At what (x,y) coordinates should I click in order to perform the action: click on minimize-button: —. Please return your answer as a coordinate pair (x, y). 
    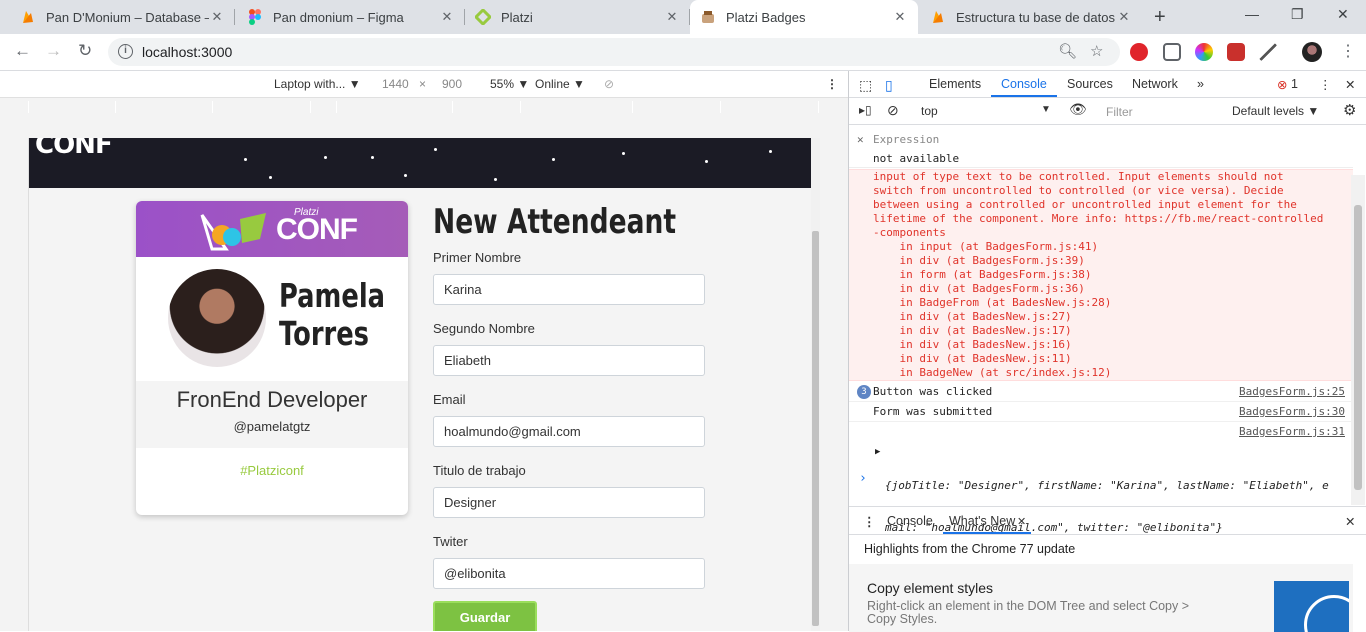
    Looking at the image, I should click on (1252, 14).